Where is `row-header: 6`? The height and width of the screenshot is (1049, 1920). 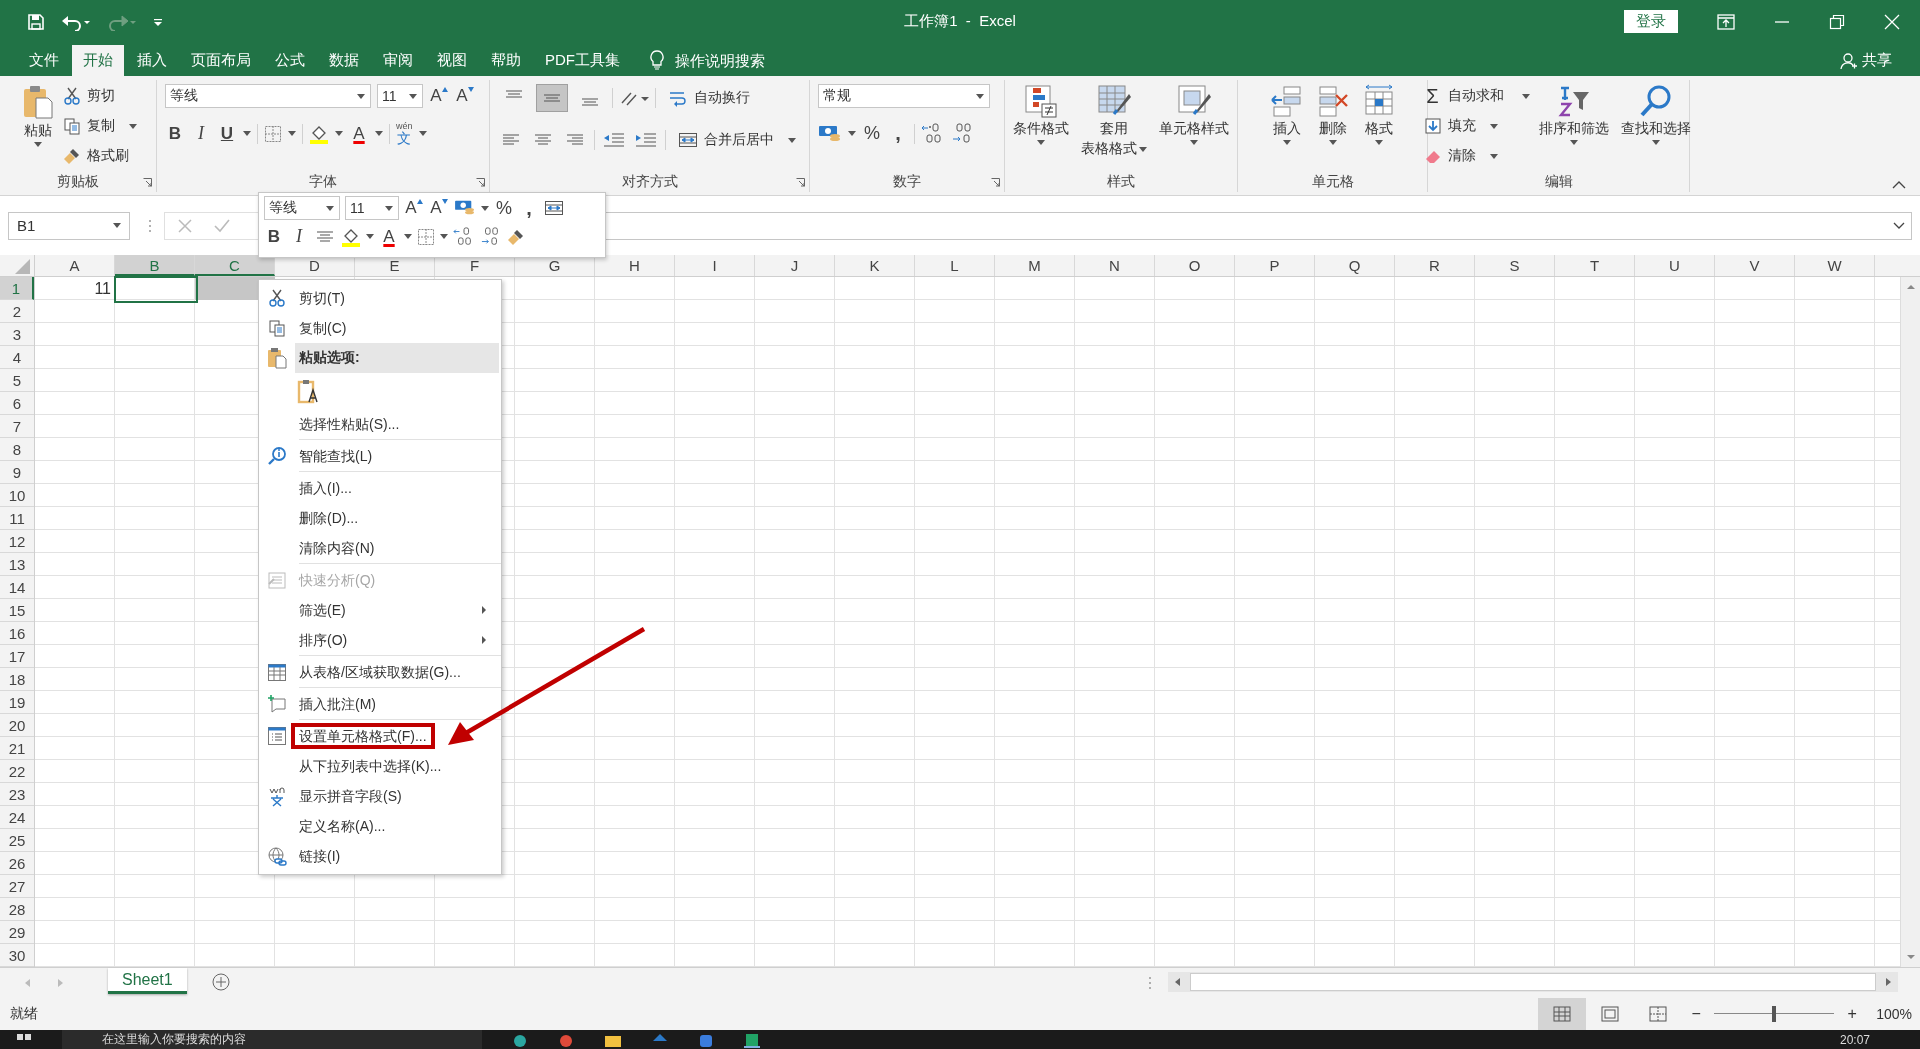
row-header: 6 is located at coordinates (17, 403).